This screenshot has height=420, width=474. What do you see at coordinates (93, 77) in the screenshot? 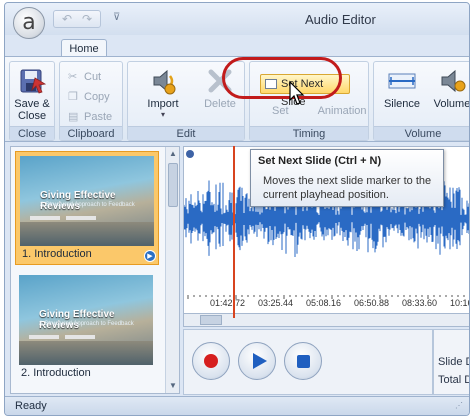
I see `cut-label: Cut` at bounding box center [93, 77].